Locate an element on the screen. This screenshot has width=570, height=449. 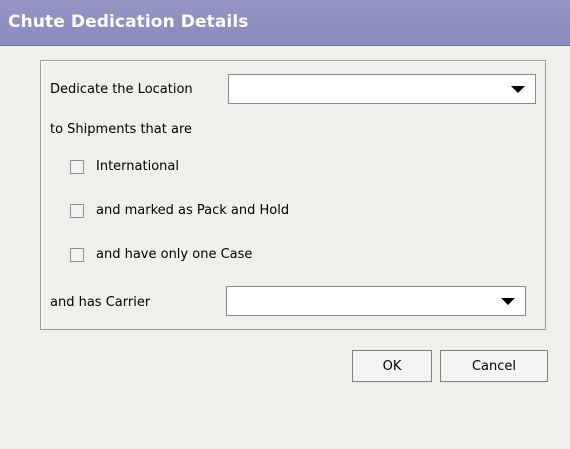
one-case-label: and have only one Case is located at coordinates (174, 254).